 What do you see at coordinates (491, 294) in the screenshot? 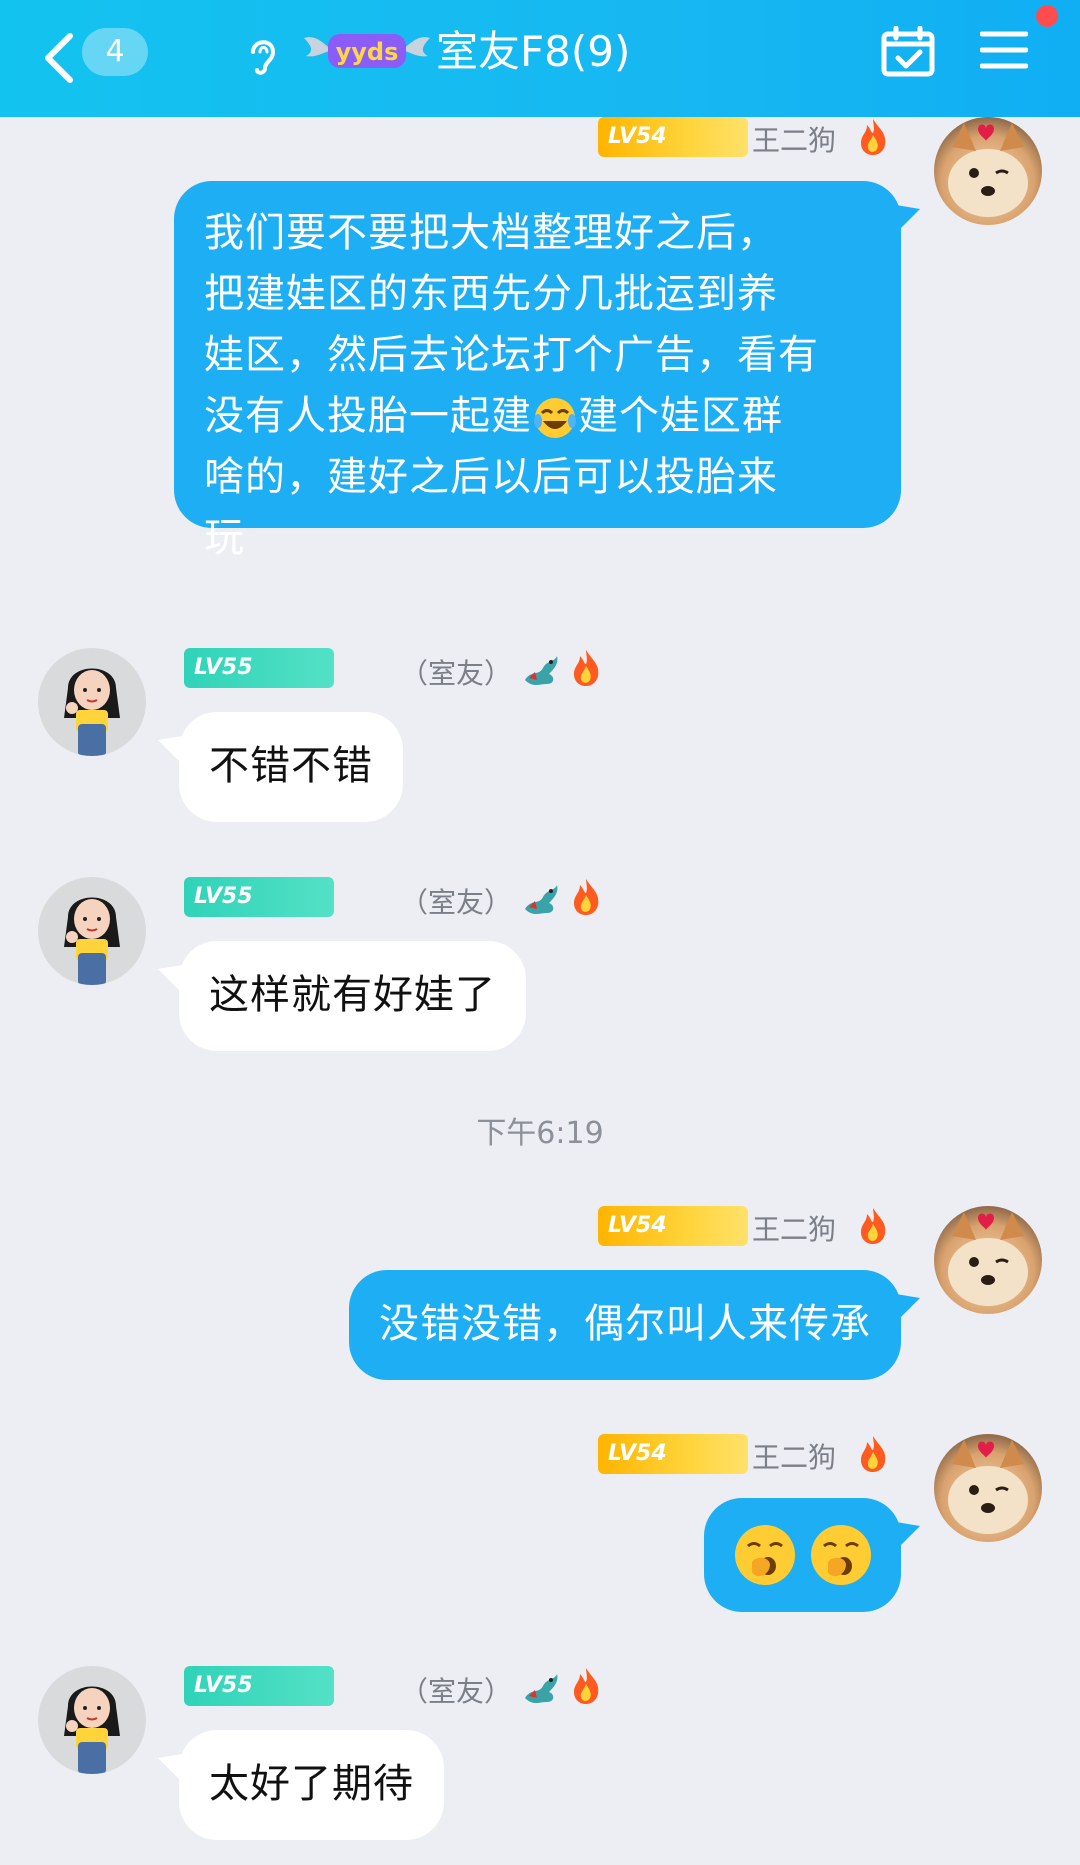
I see `message-line: 把建娃区的东西先分几批运到养` at bounding box center [491, 294].